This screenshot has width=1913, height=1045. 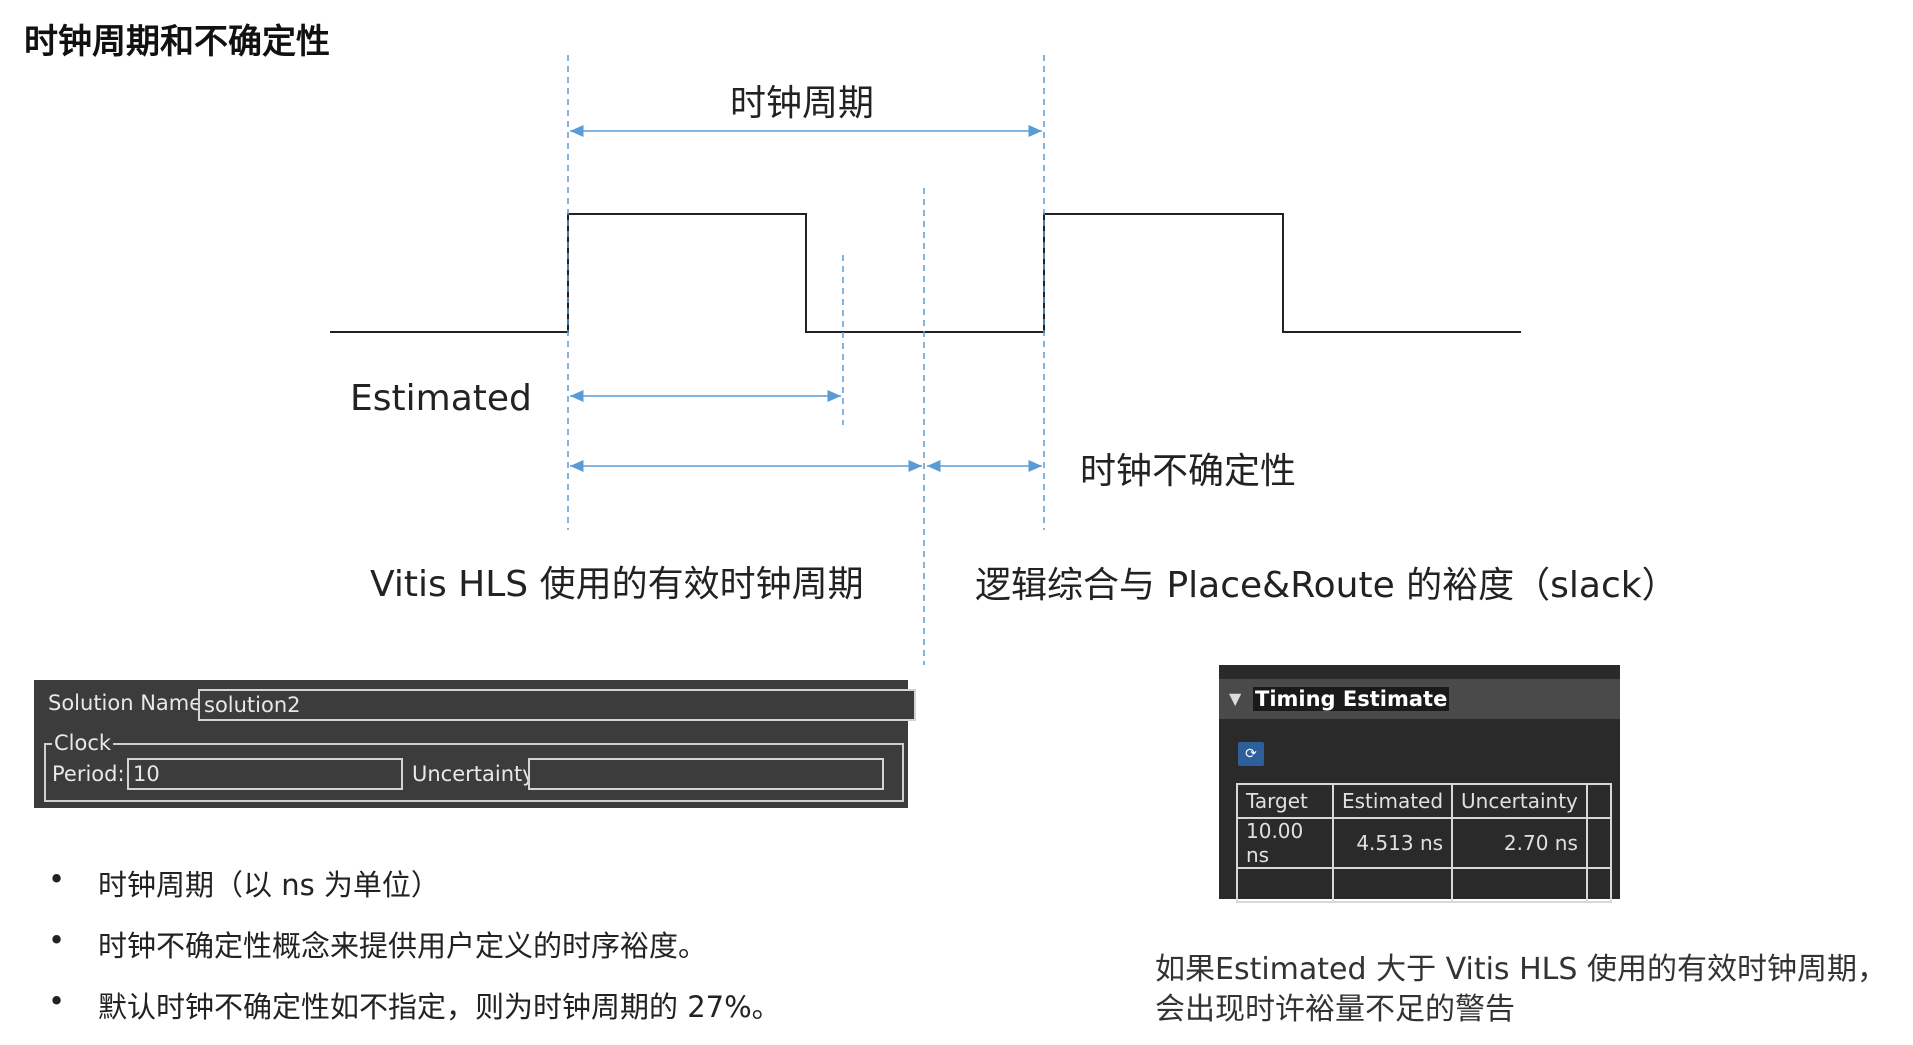 What do you see at coordinates (1235, 698) in the screenshot?
I see `triangle-down-icon: ▼` at bounding box center [1235, 698].